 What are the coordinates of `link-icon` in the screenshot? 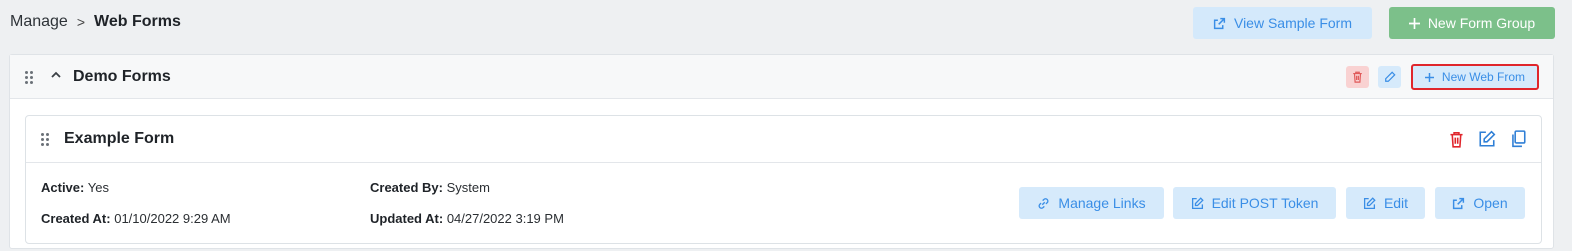 It's located at (1043, 203).